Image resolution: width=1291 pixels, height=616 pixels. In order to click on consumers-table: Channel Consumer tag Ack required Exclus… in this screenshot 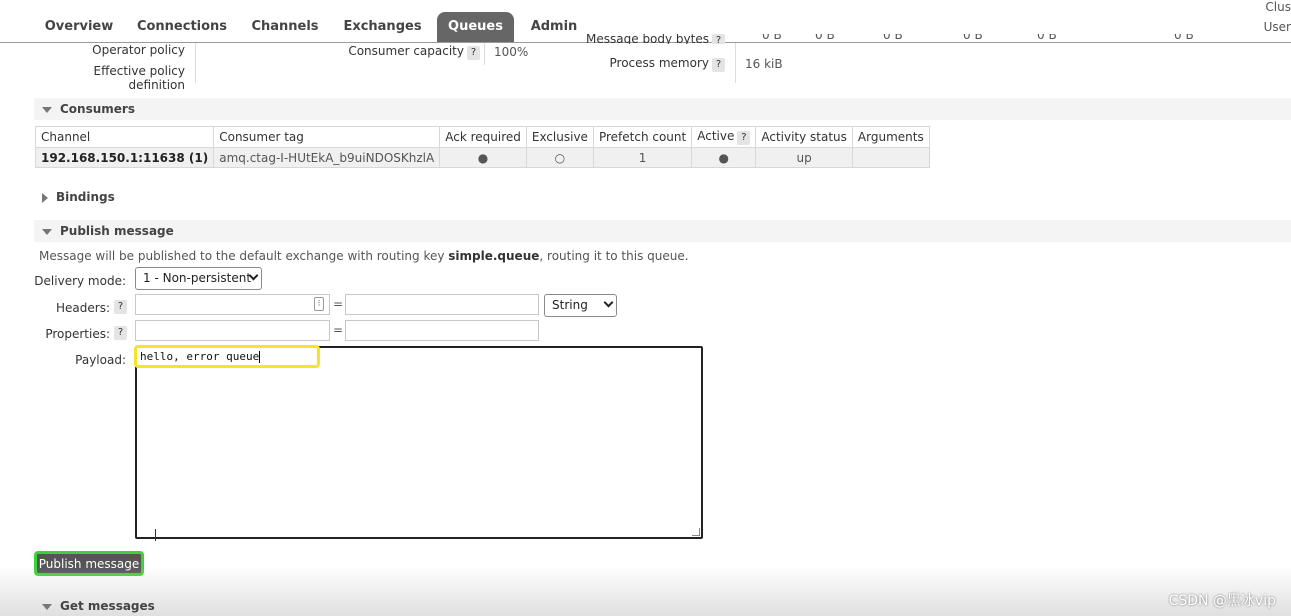, I will do `click(482, 147)`.